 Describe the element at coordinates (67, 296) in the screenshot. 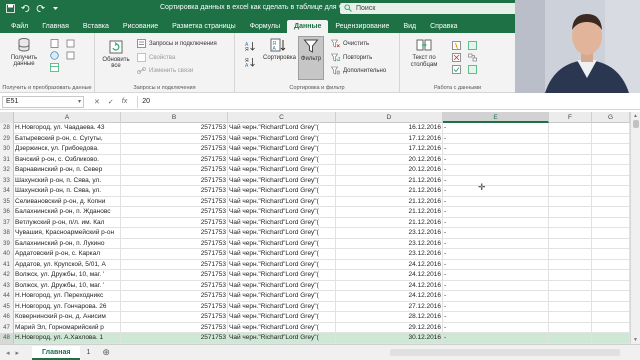

I see `cell-a: Н.Новгород, ул. Переходникс` at that location.